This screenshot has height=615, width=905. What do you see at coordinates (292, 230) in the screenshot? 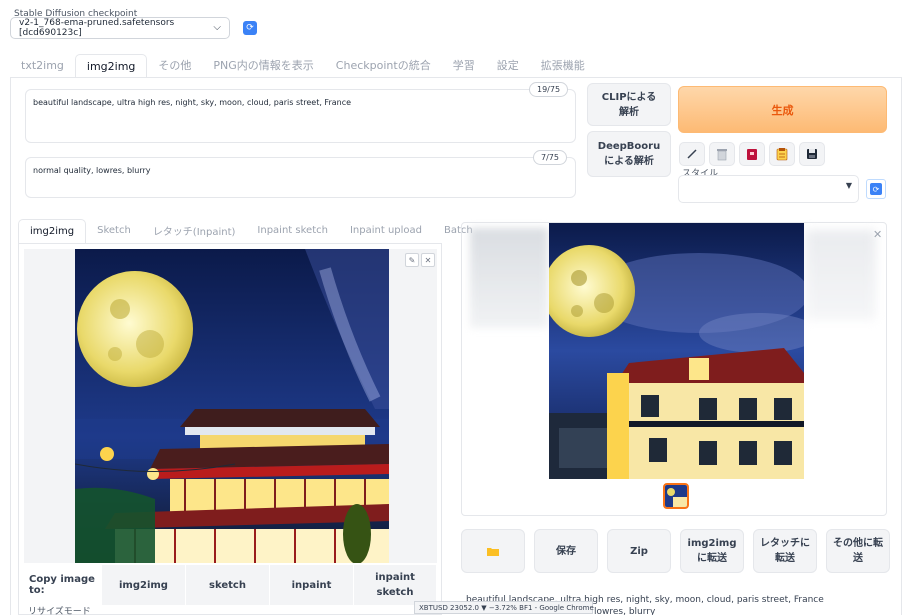
I see `subtab-inpaint-sketch: Inpaint sketch` at bounding box center [292, 230].